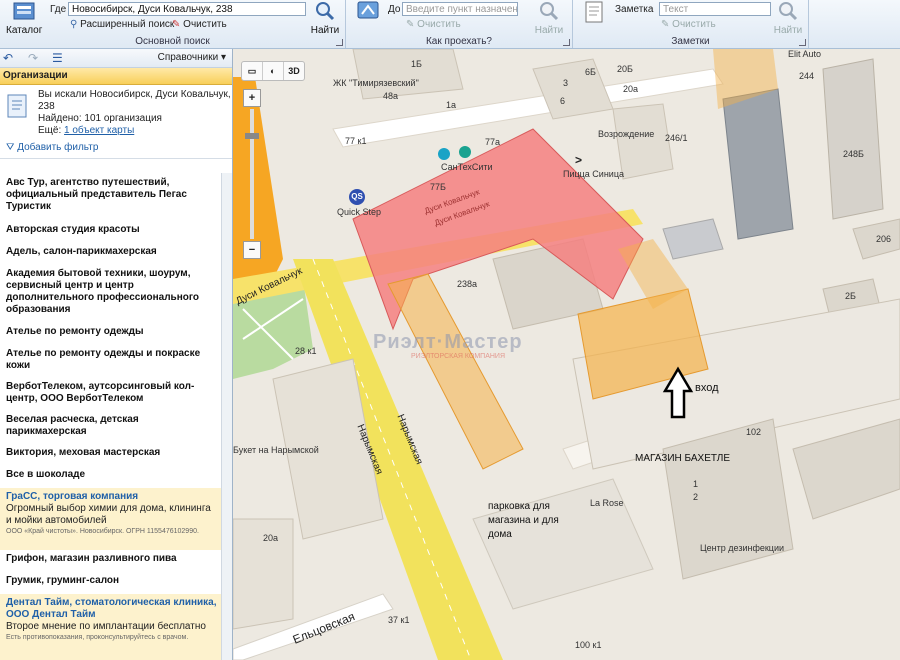  I want to click on label-20b: 20Б, so click(625, 69).